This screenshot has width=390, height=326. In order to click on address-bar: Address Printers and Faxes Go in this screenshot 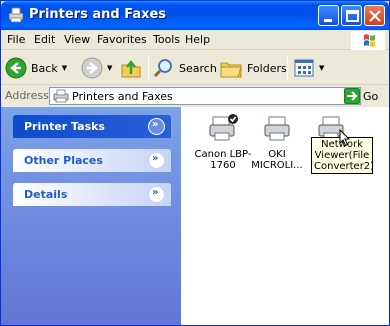, I will do `click(195, 96)`.